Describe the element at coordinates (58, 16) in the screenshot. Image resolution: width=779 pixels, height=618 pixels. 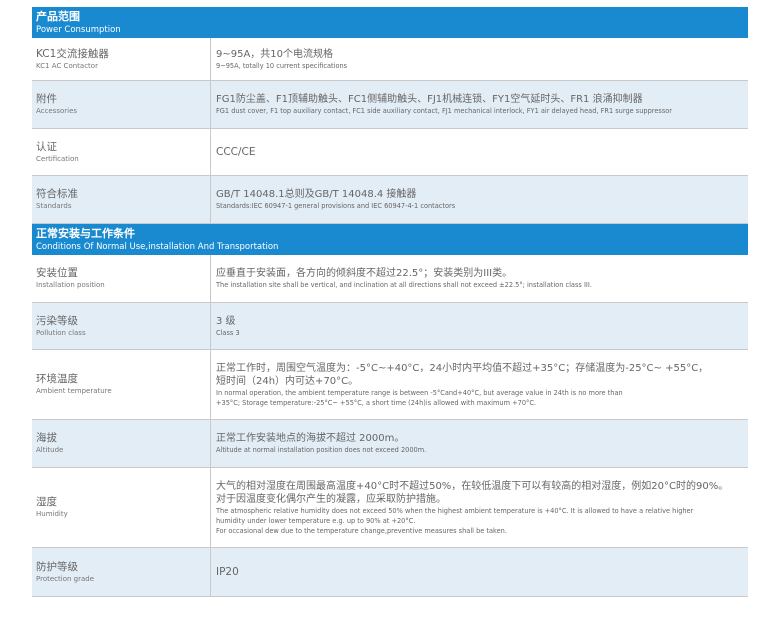
I see `section-title-zh: 产品范围` at that location.